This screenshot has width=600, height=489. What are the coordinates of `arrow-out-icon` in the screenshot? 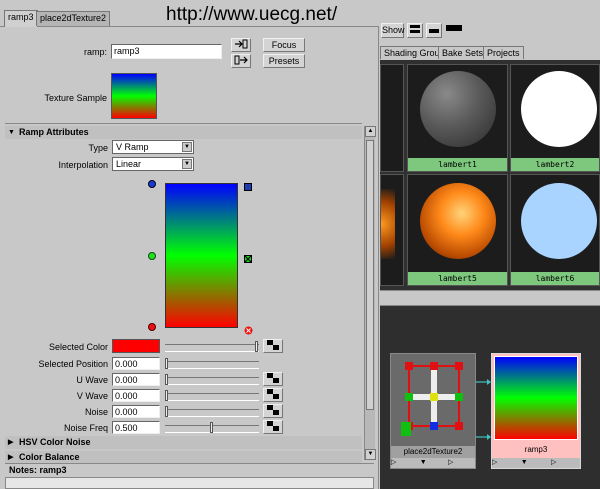 It's located at (241, 60).